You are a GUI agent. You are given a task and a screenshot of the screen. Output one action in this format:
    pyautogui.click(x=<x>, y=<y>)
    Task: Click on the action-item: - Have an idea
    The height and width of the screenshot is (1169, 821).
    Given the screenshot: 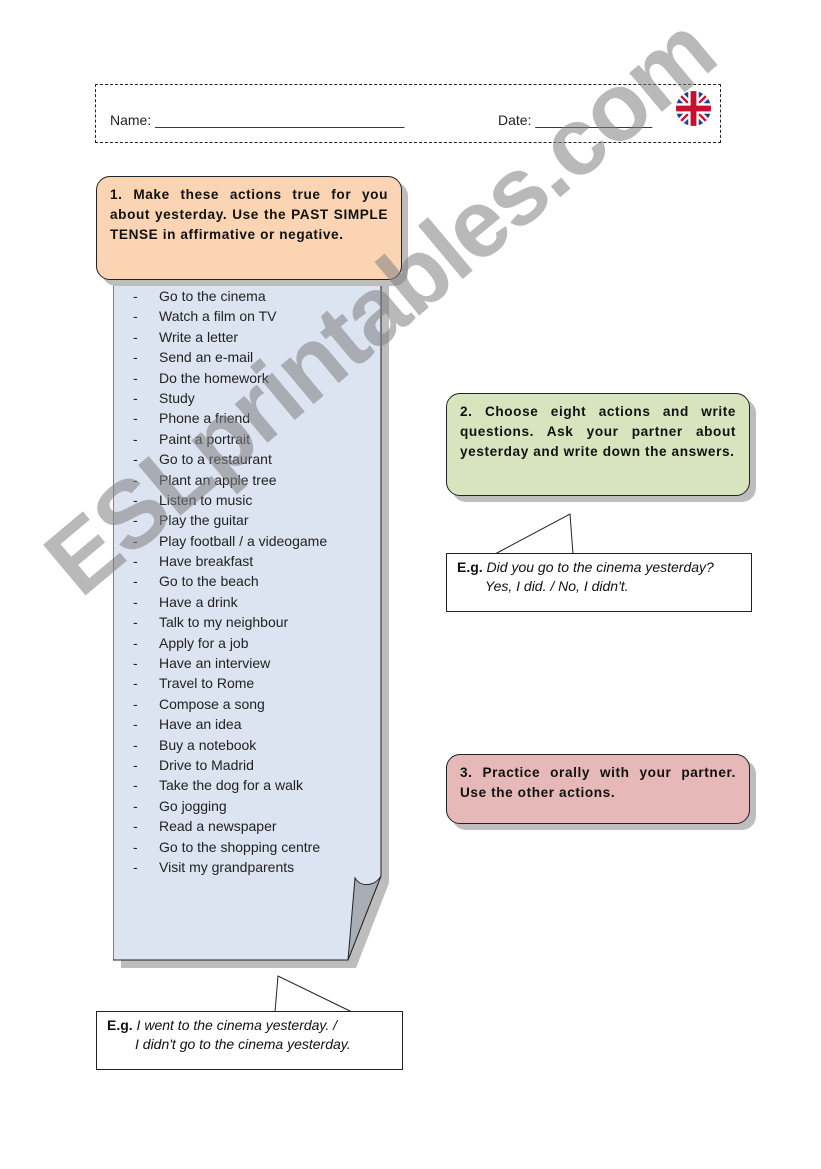 What is the action you would take?
    pyautogui.click(x=243, y=724)
    